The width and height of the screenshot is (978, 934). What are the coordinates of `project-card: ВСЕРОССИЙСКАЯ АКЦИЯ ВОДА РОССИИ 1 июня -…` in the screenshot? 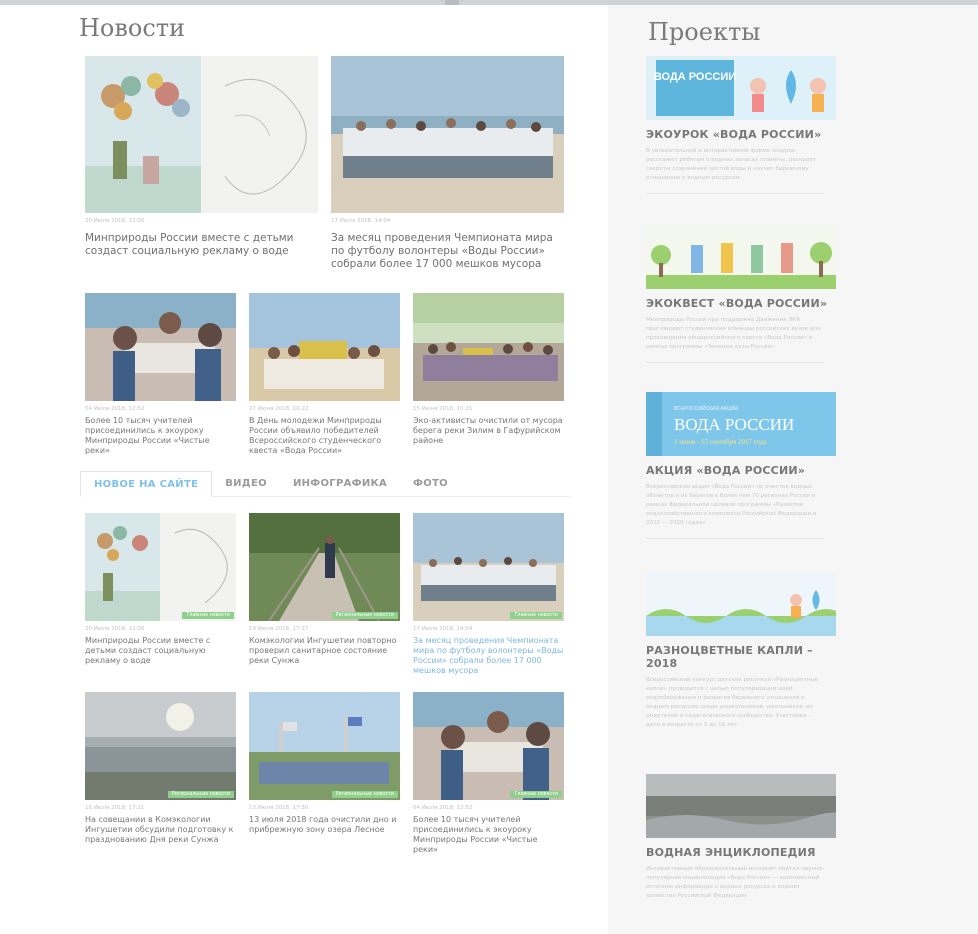 It's located at (741, 465).